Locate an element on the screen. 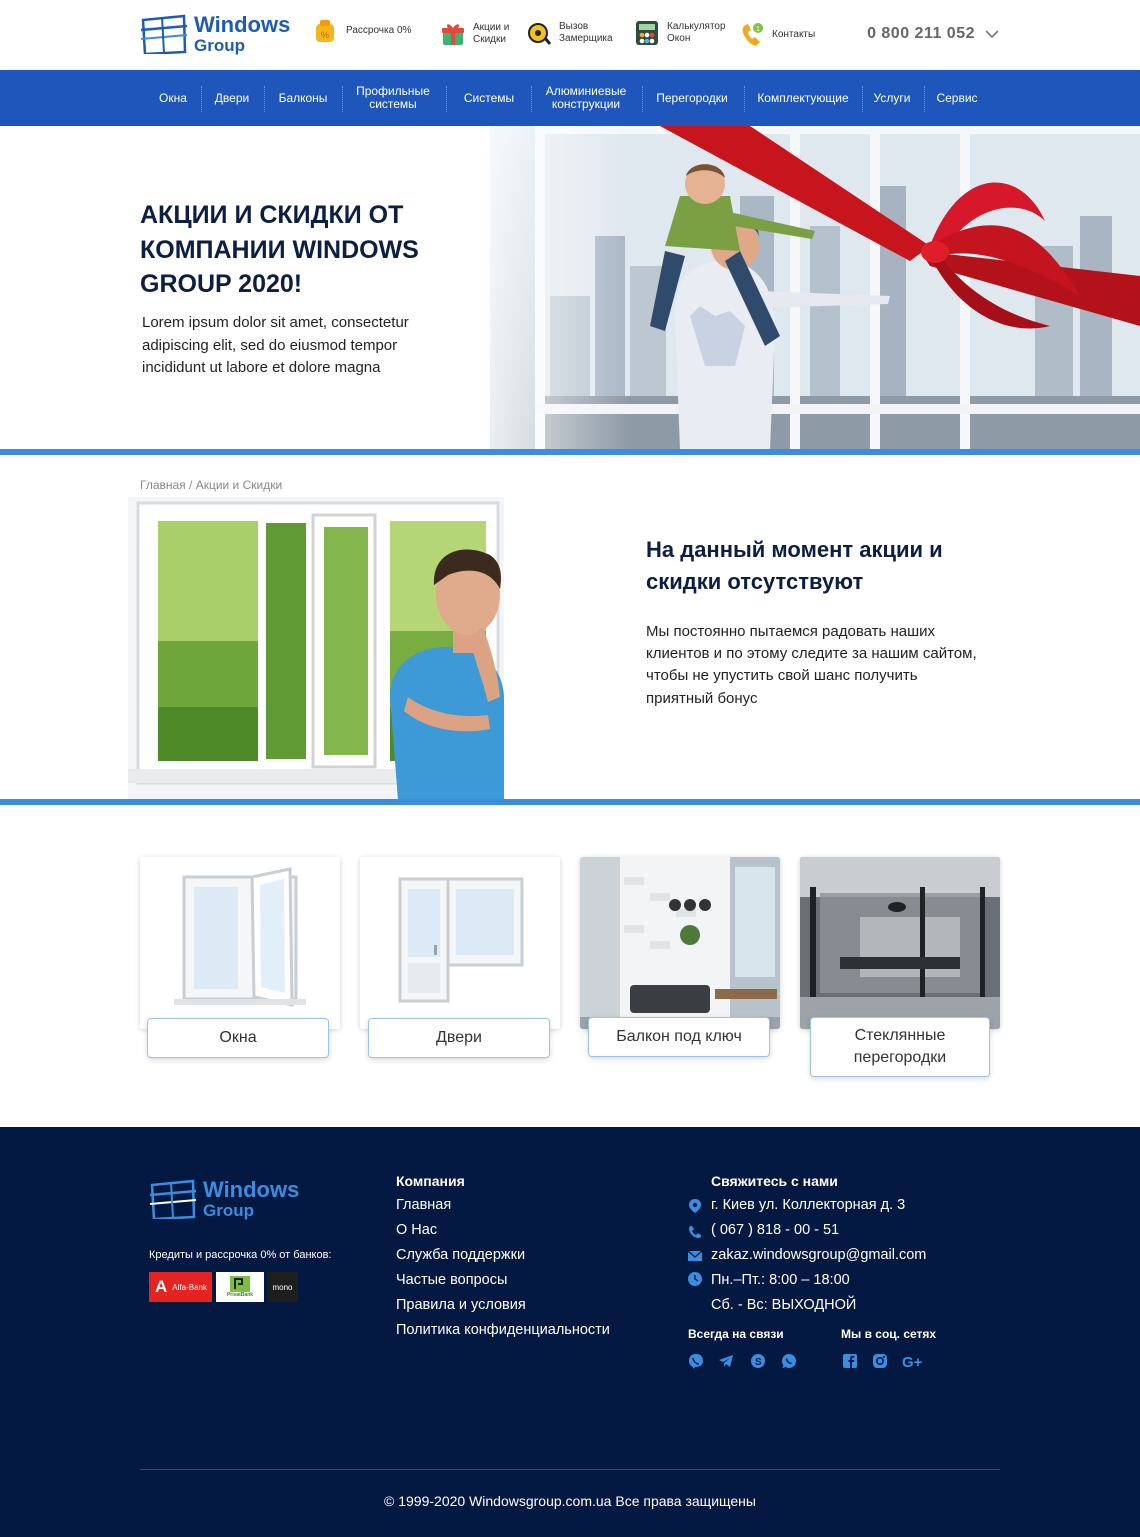 The height and width of the screenshot is (1537, 1140). brand-name-line1: Windows is located at coordinates (242, 24).